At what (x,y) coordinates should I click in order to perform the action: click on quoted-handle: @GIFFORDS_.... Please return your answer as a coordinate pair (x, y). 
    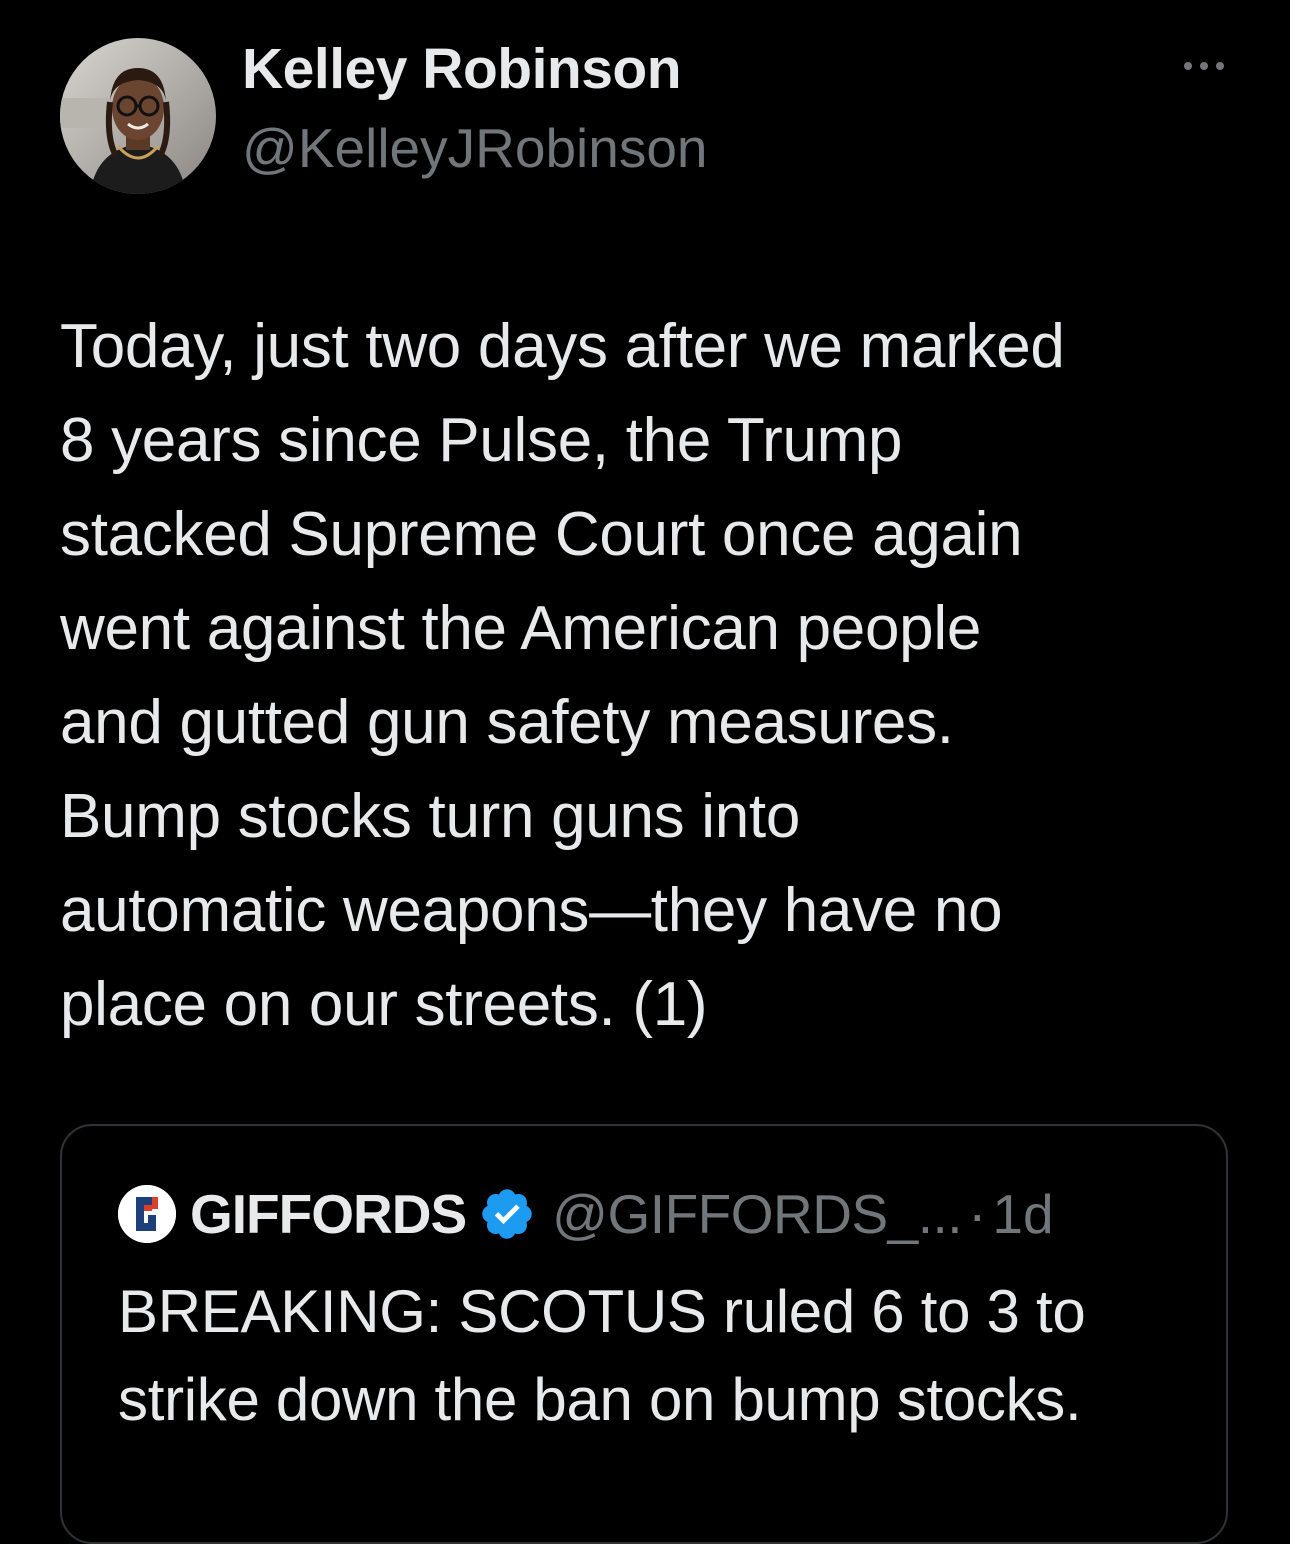
    Looking at the image, I should click on (757, 1214).